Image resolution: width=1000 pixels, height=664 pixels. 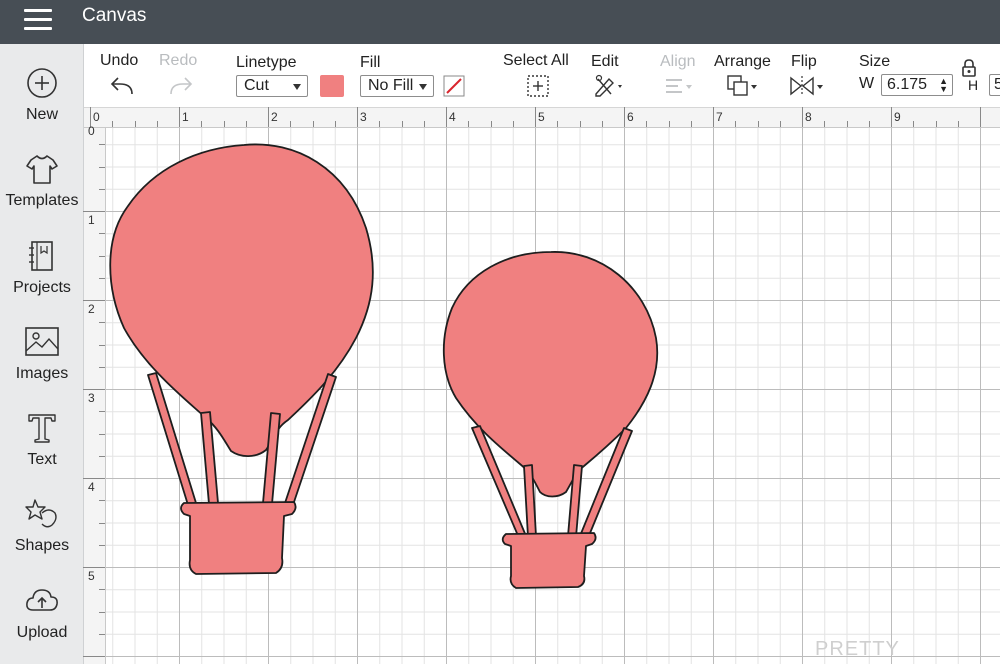 I want to click on size-label: Size, so click(x=875, y=61).